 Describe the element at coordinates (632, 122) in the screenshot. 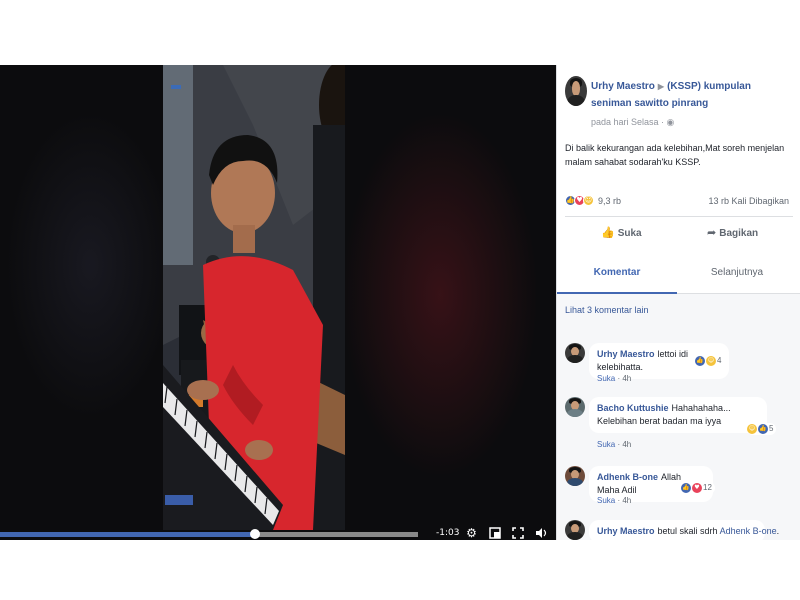

I see `post-timestamp: pada hari Selasa · ◉` at that location.